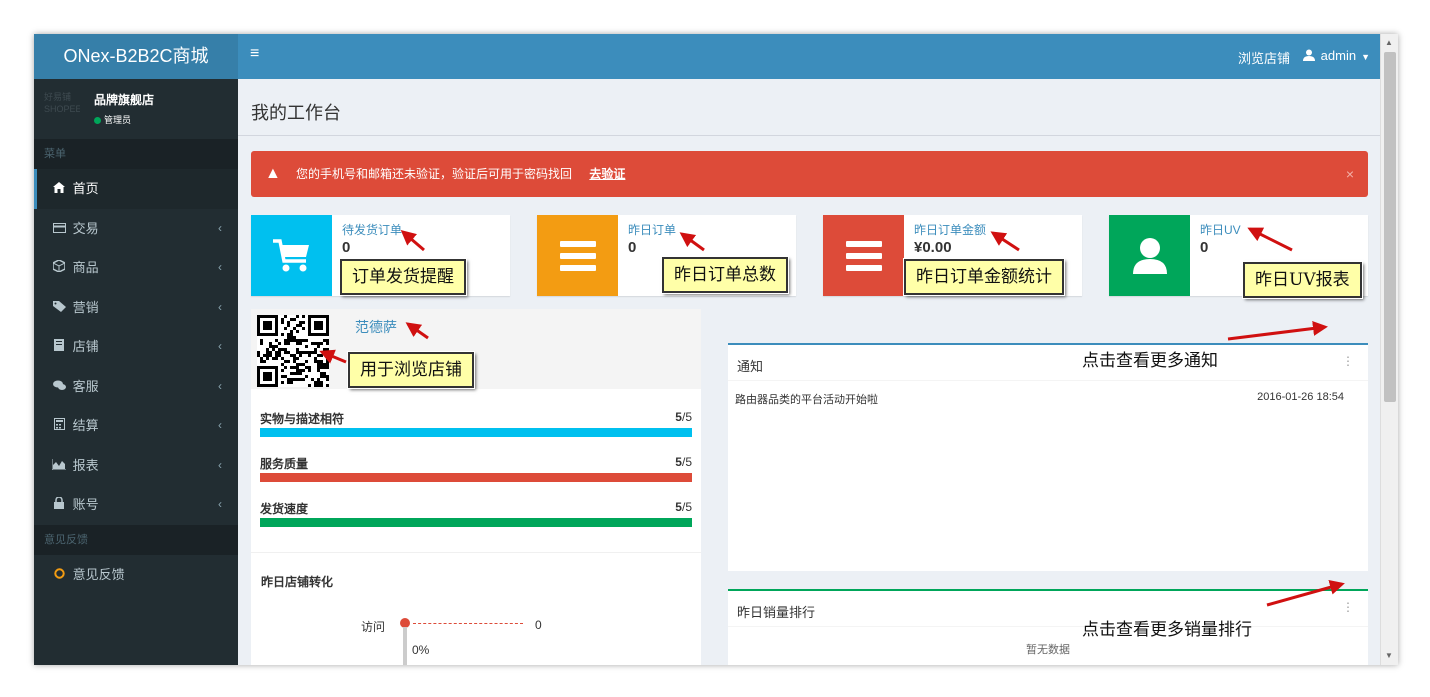 Image resolution: width=1430 pixels, height=697 pixels. What do you see at coordinates (1220, 229) in the screenshot?
I see `stat-label: 昨日UV` at bounding box center [1220, 229].